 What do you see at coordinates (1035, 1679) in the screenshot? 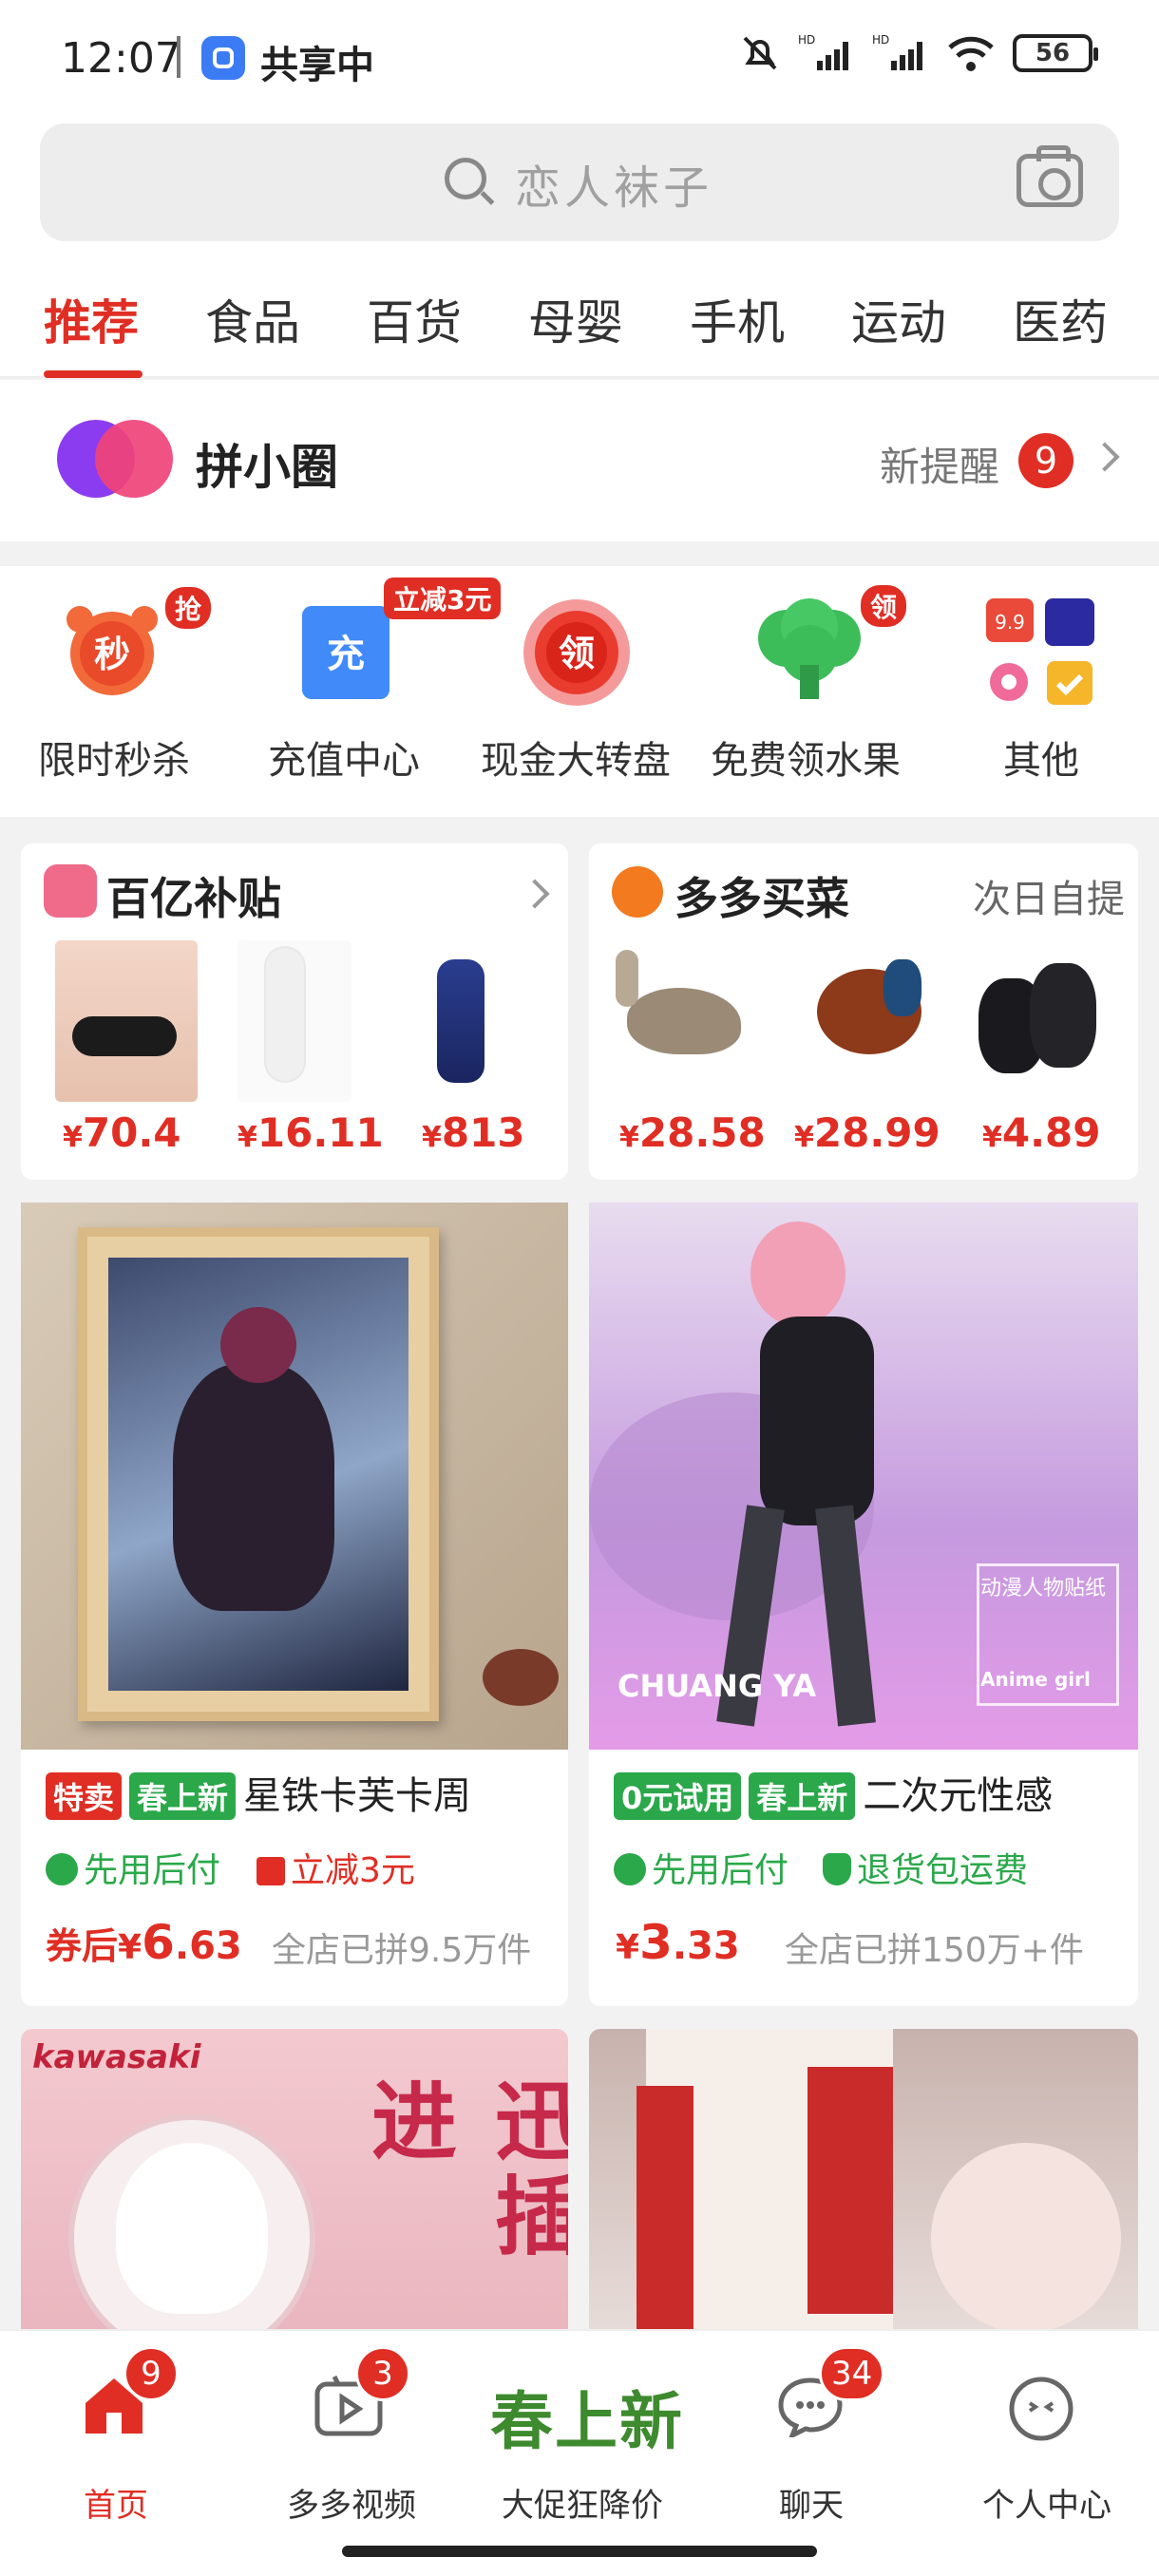
I see `product-2-anime-label: Anime girl` at bounding box center [1035, 1679].